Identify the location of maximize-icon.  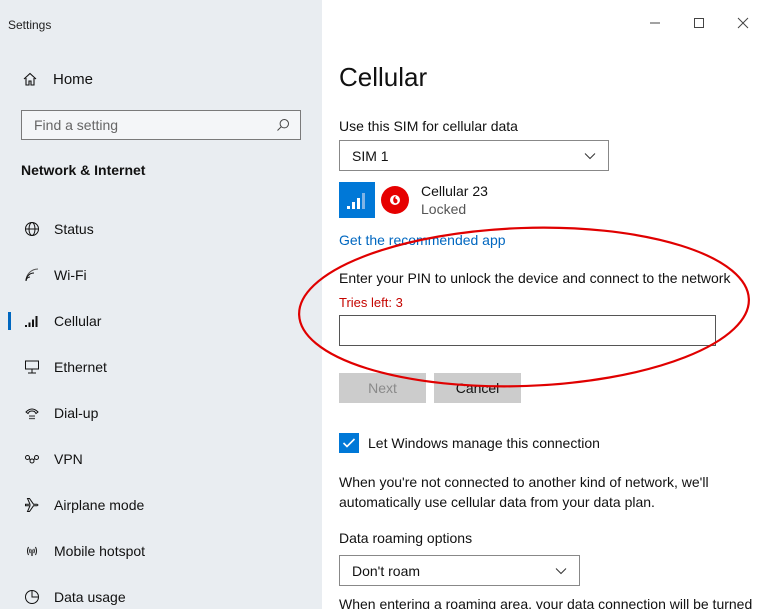
(699, 23).